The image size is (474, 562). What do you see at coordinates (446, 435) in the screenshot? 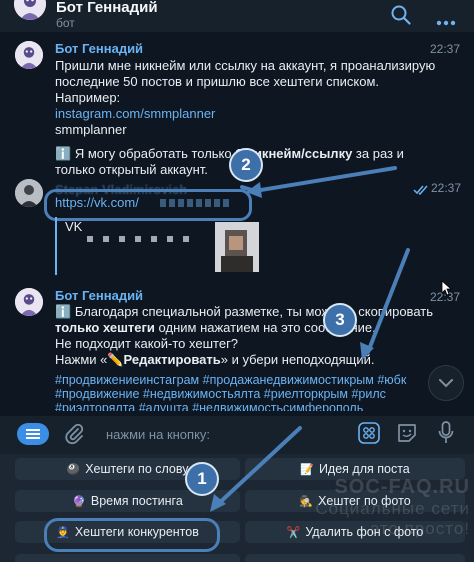
I see `microphone-icon` at bounding box center [446, 435].